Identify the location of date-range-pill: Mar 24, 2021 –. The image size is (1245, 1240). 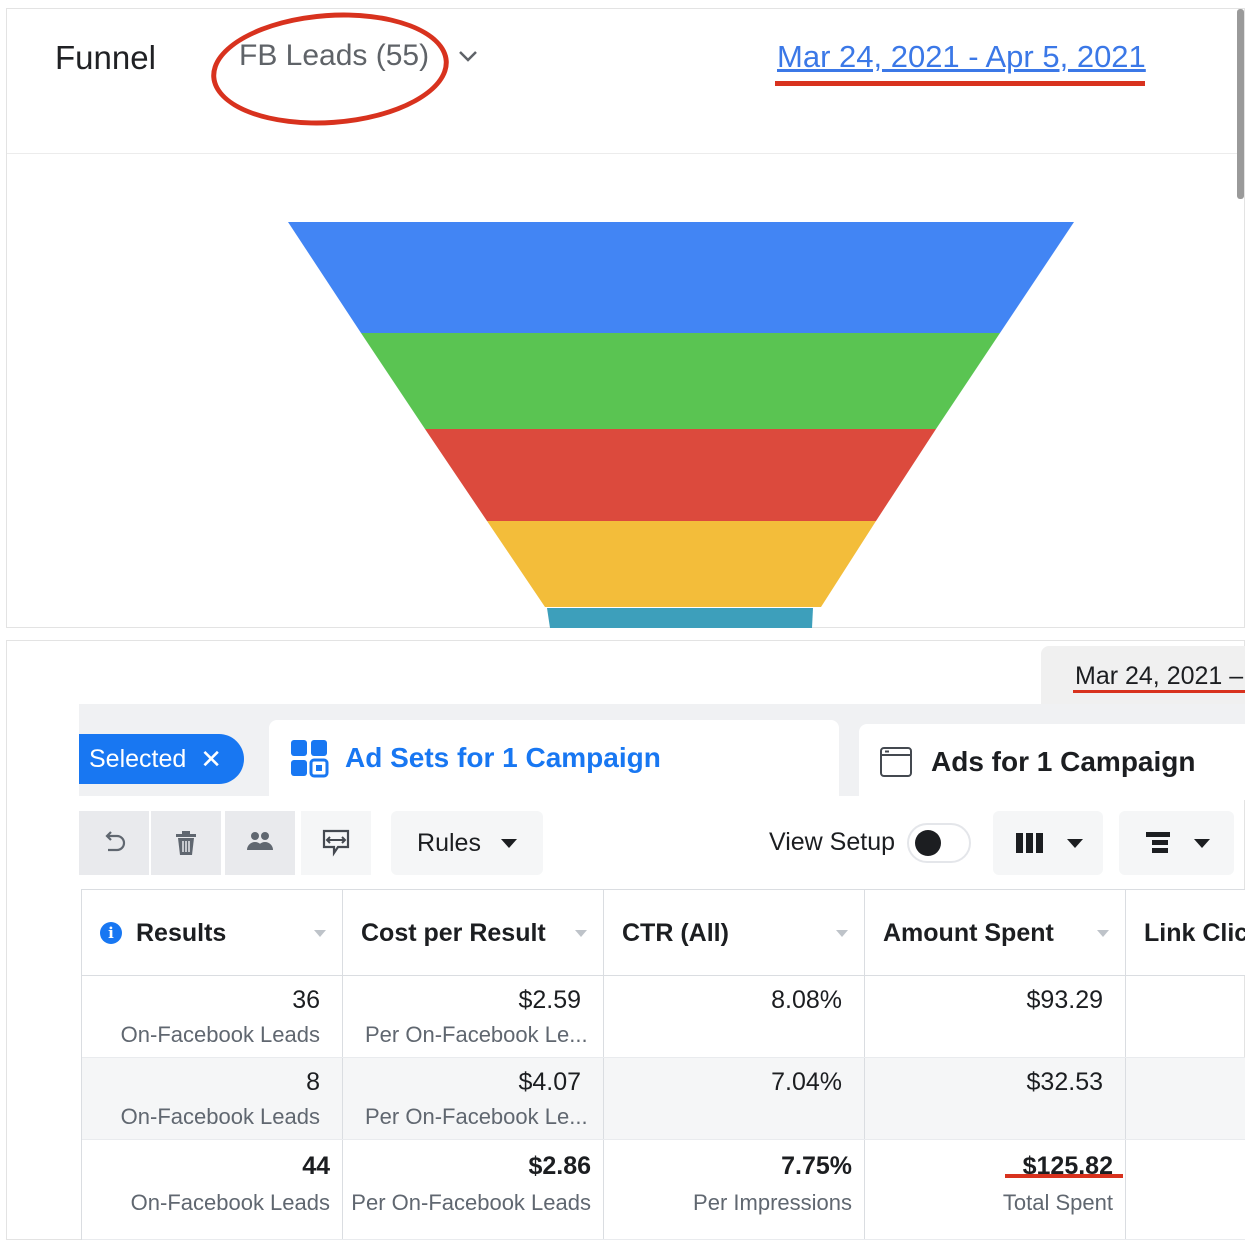
(1143, 676).